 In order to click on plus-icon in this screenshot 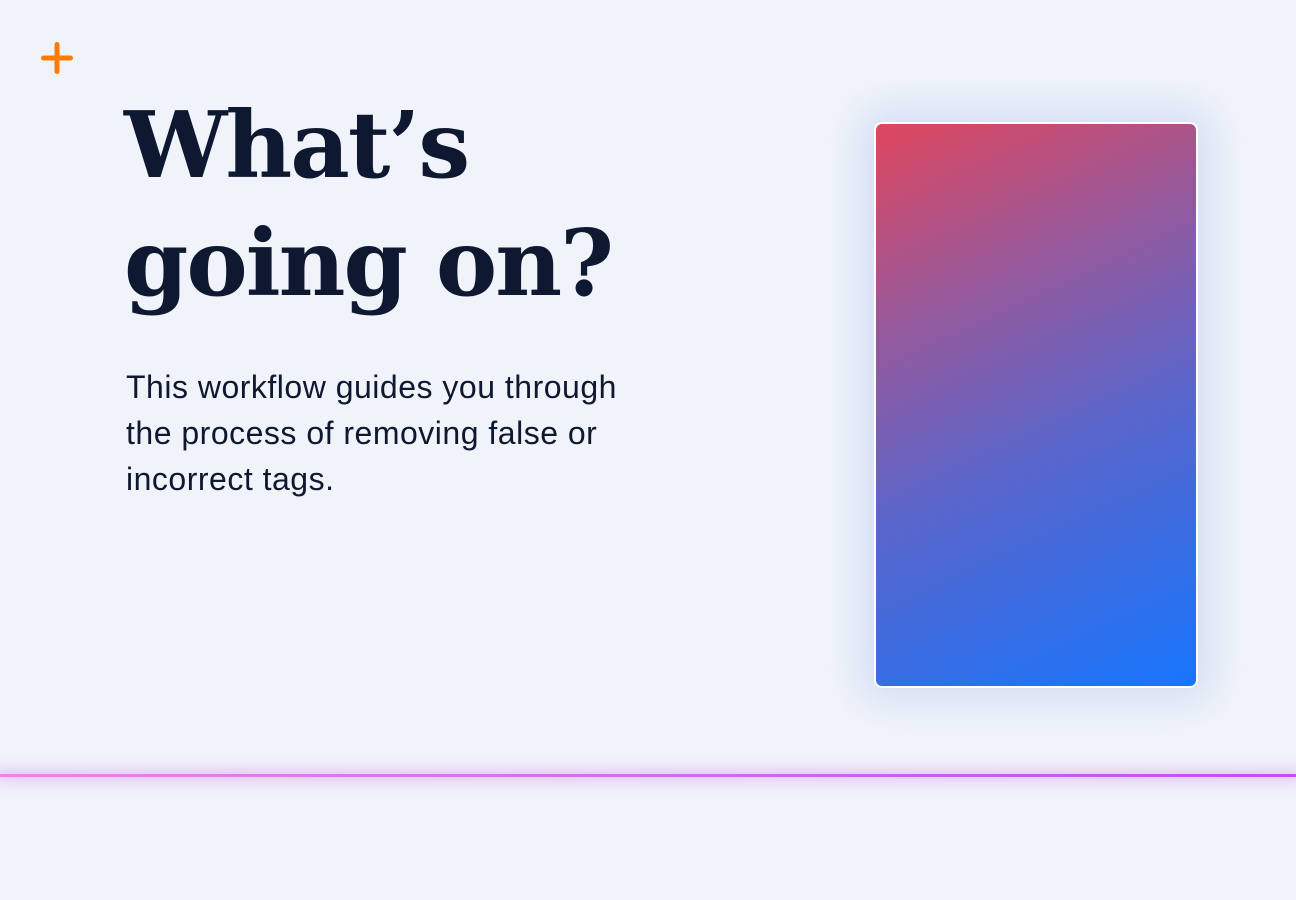, I will do `click(57, 58)`.